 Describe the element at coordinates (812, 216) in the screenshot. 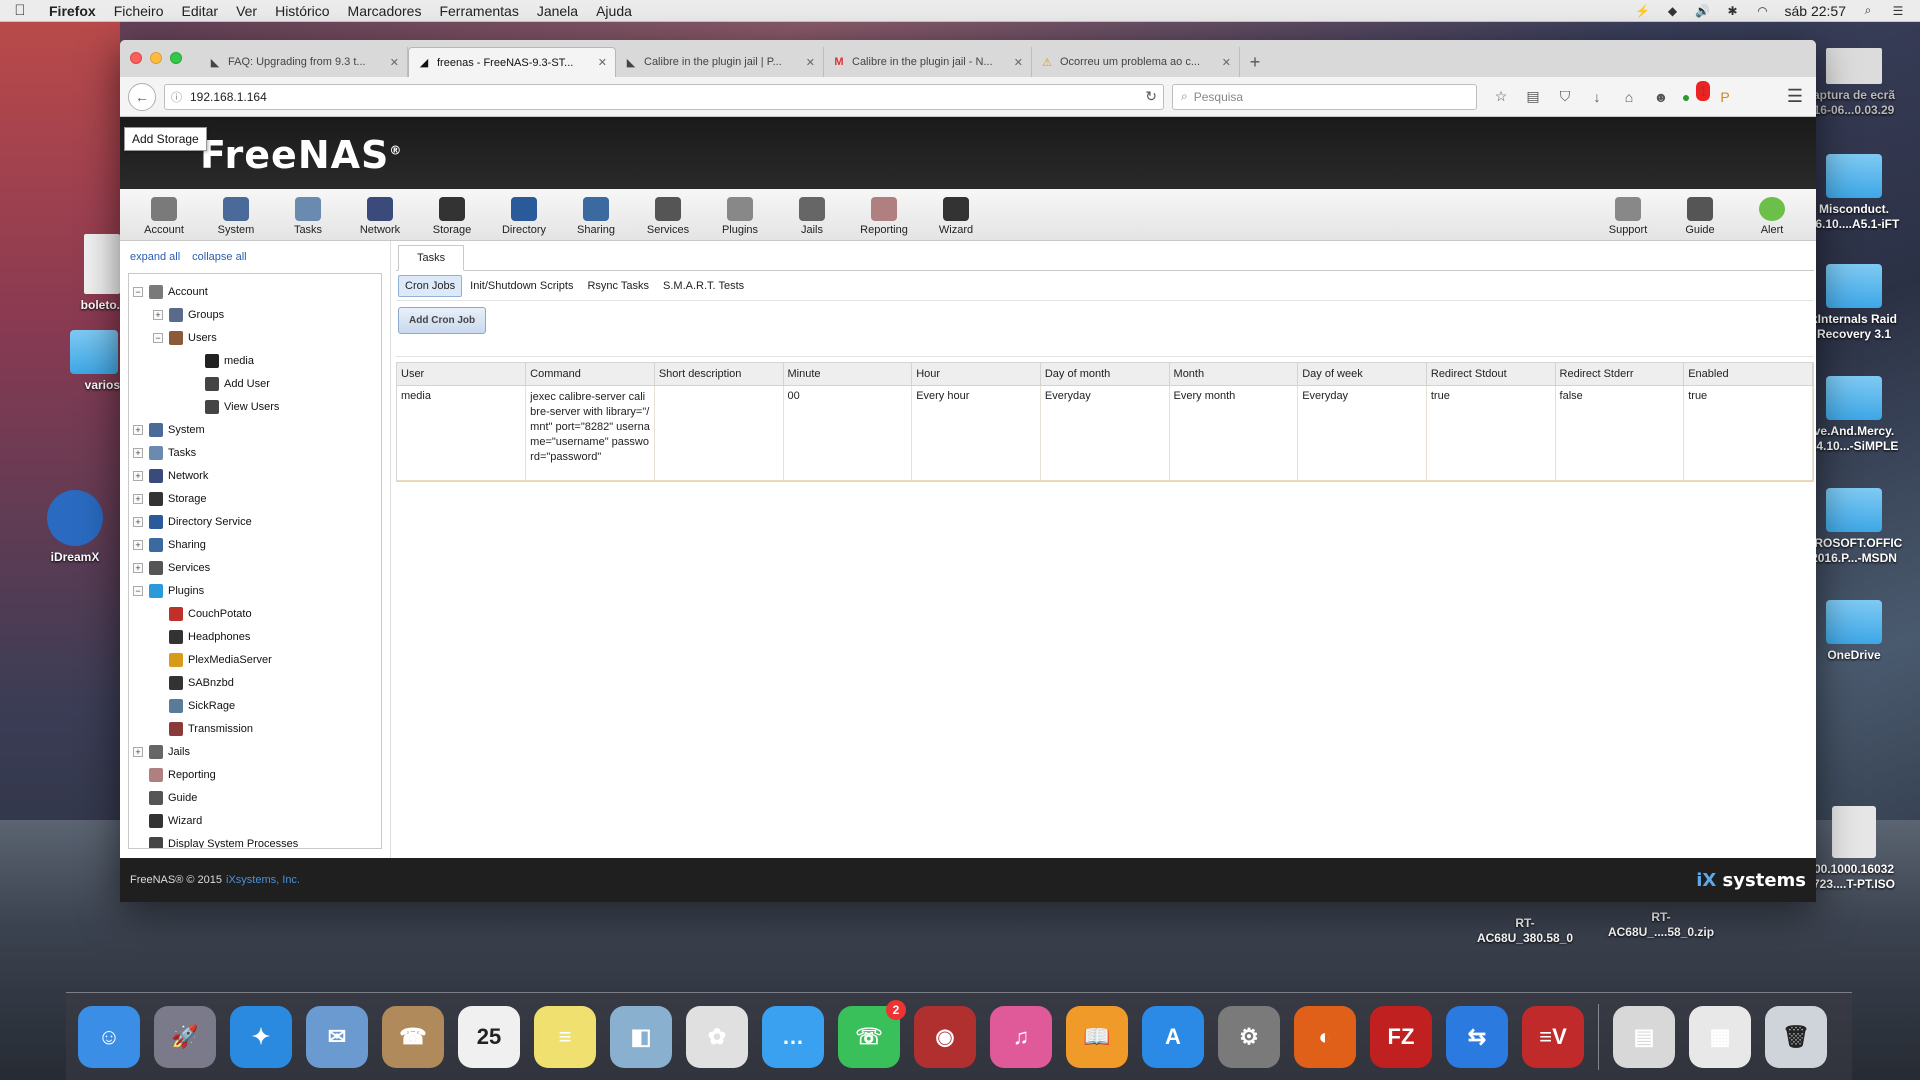

I see `toolbar-jails-button: Jails` at that location.